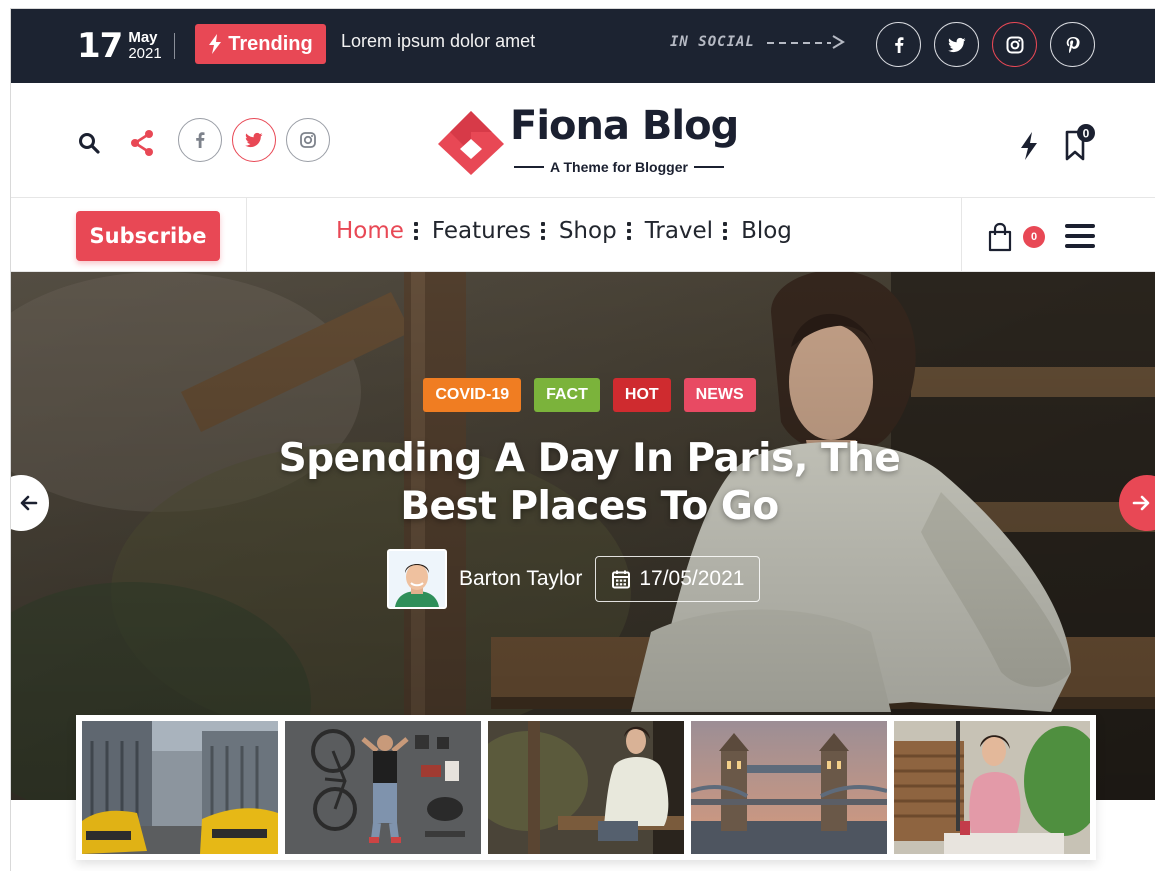  Describe the element at coordinates (641, 395) in the screenshot. I see `tag-hot: HOT` at that location.